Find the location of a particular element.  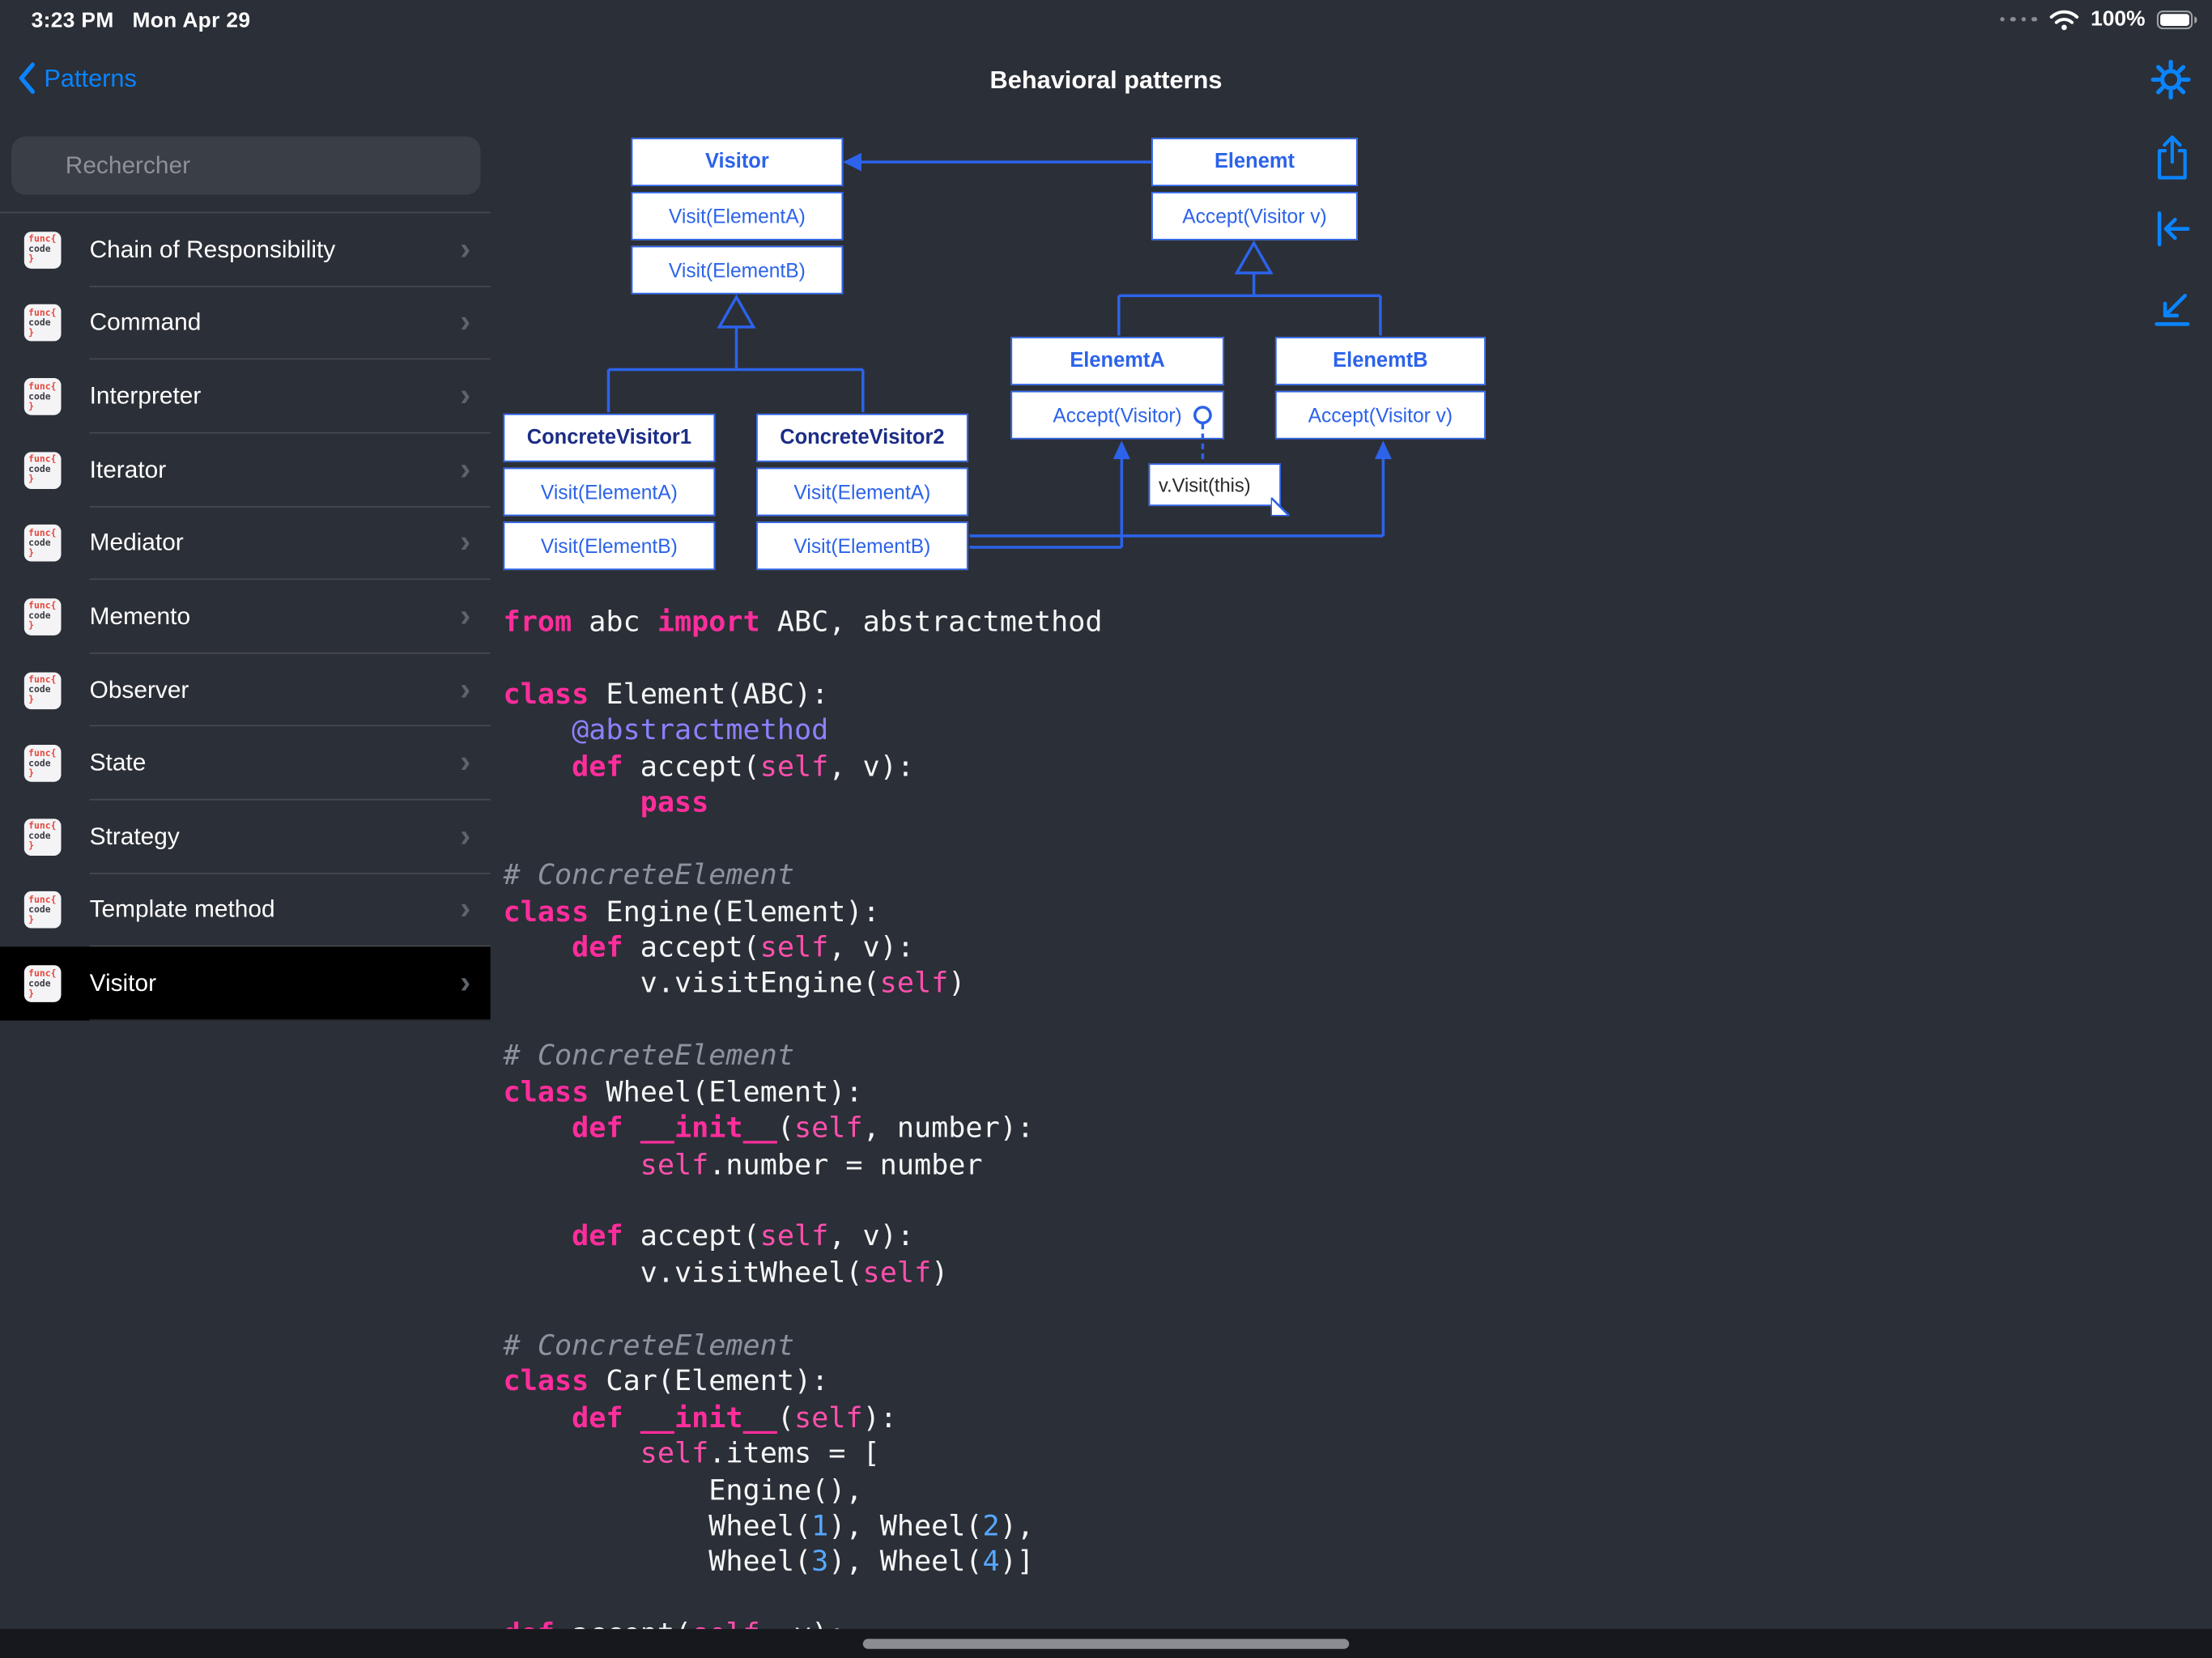

sidebar-item-label: Chain of Responsibility is located at coordinates (213, 249).